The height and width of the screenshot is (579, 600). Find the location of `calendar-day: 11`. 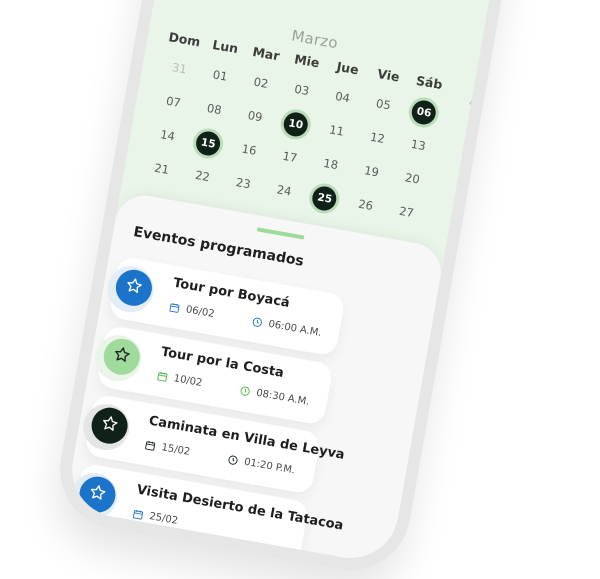

calendar-day: 11 is located at coordinates (336, 130).